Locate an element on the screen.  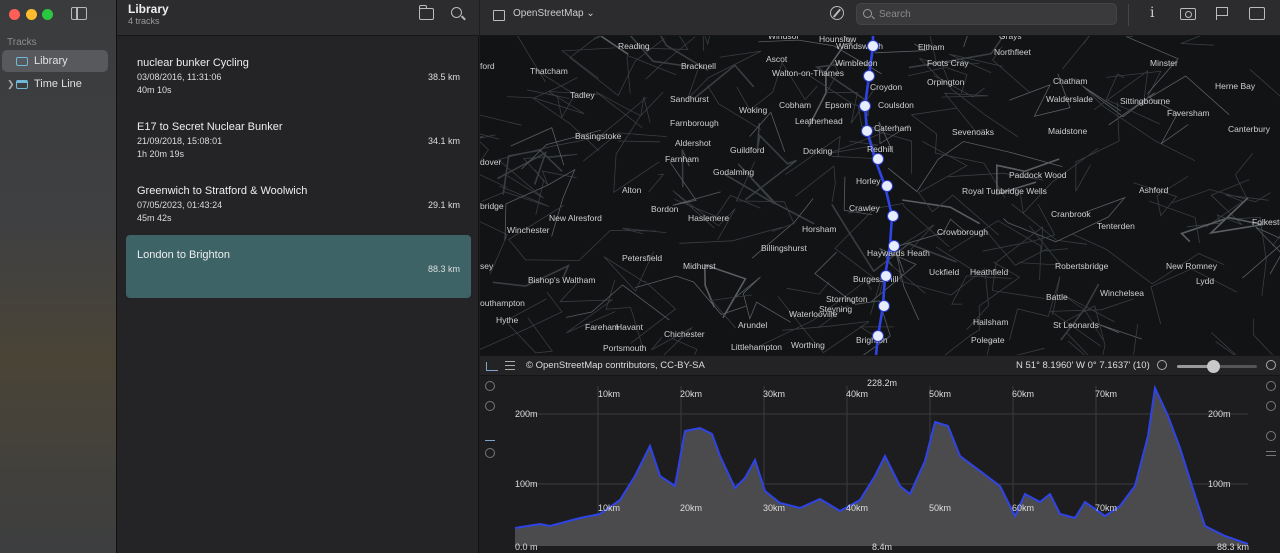
map-city-label: Minster is located at coordinates (1164, 63).